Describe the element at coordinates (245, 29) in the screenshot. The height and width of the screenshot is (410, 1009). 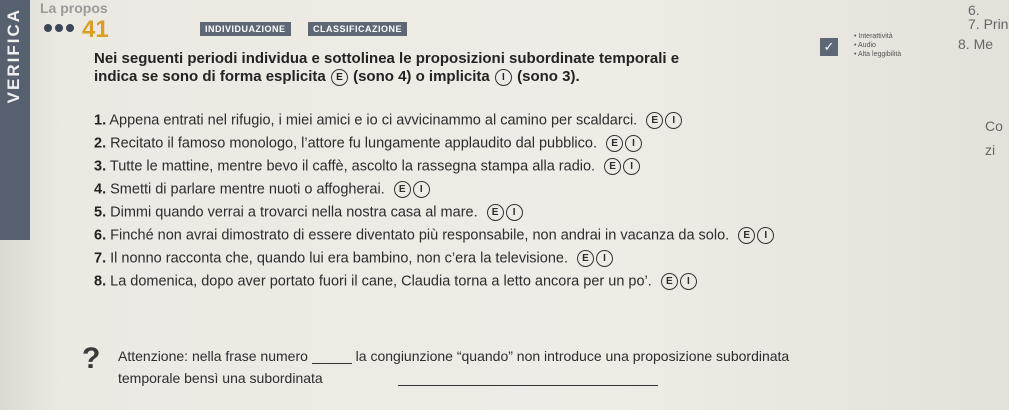
I see `tag-individuazione: INDIVIDUAZIONE` at that location.